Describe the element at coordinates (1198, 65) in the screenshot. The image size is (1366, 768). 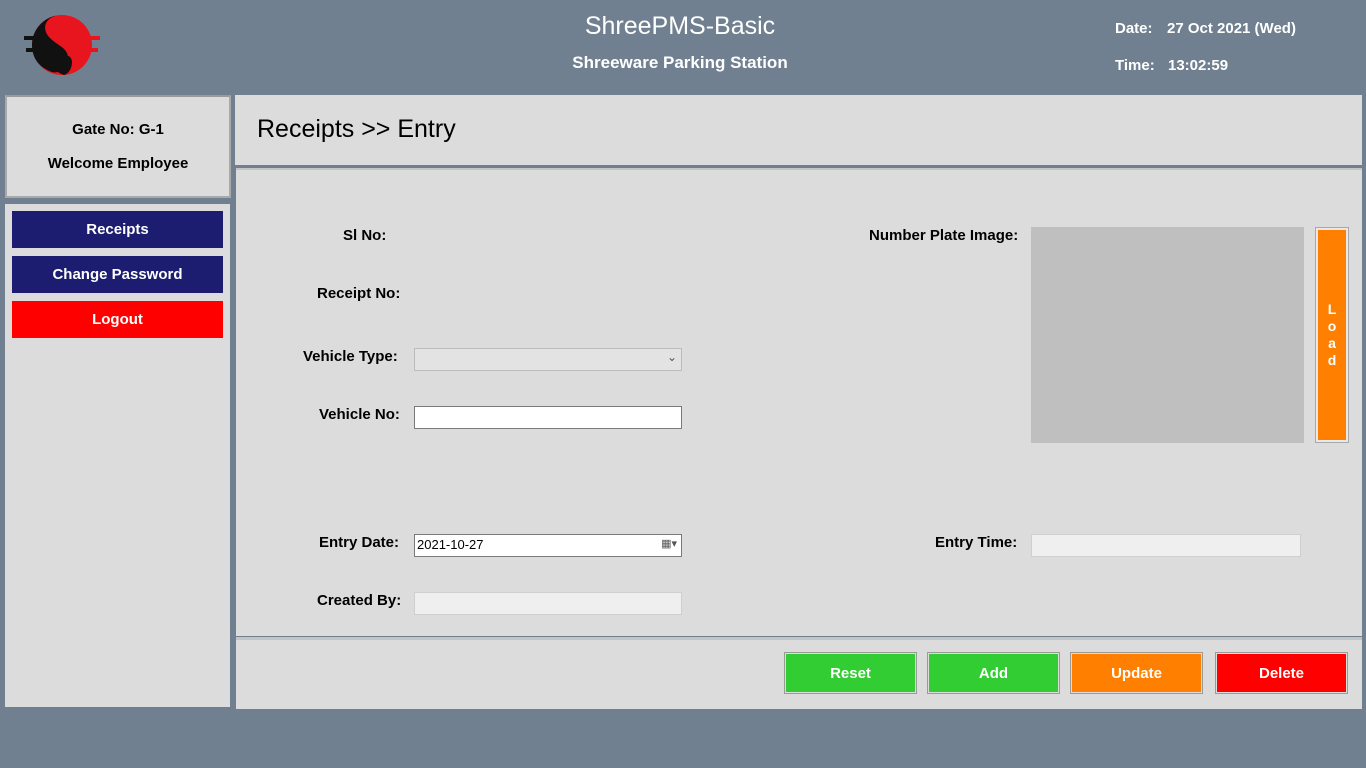
I see `time-value: 13:02:59` at that location.